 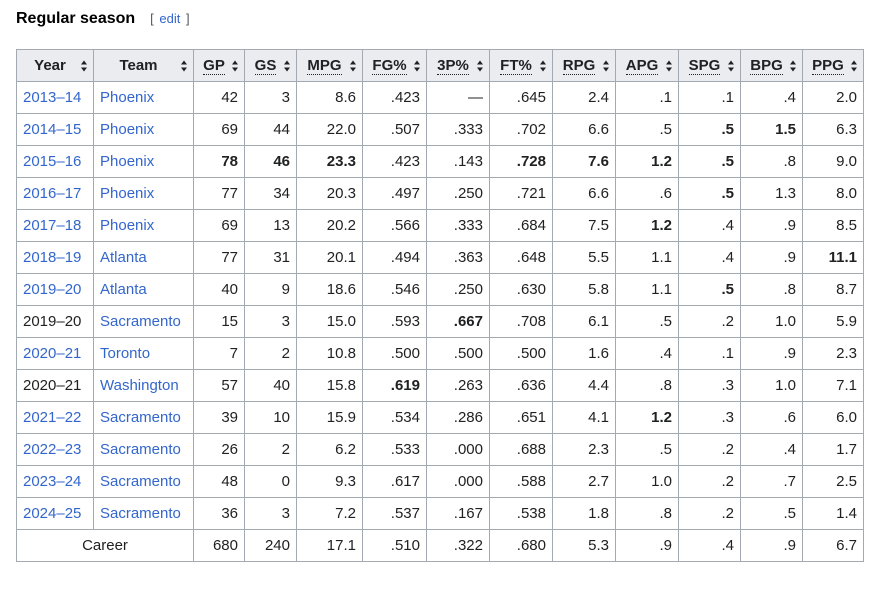 What do you see at coordinates (521, 97) in the screenshot?
I see `stat-cell-ft: .645` at bounding box center [521, 97].